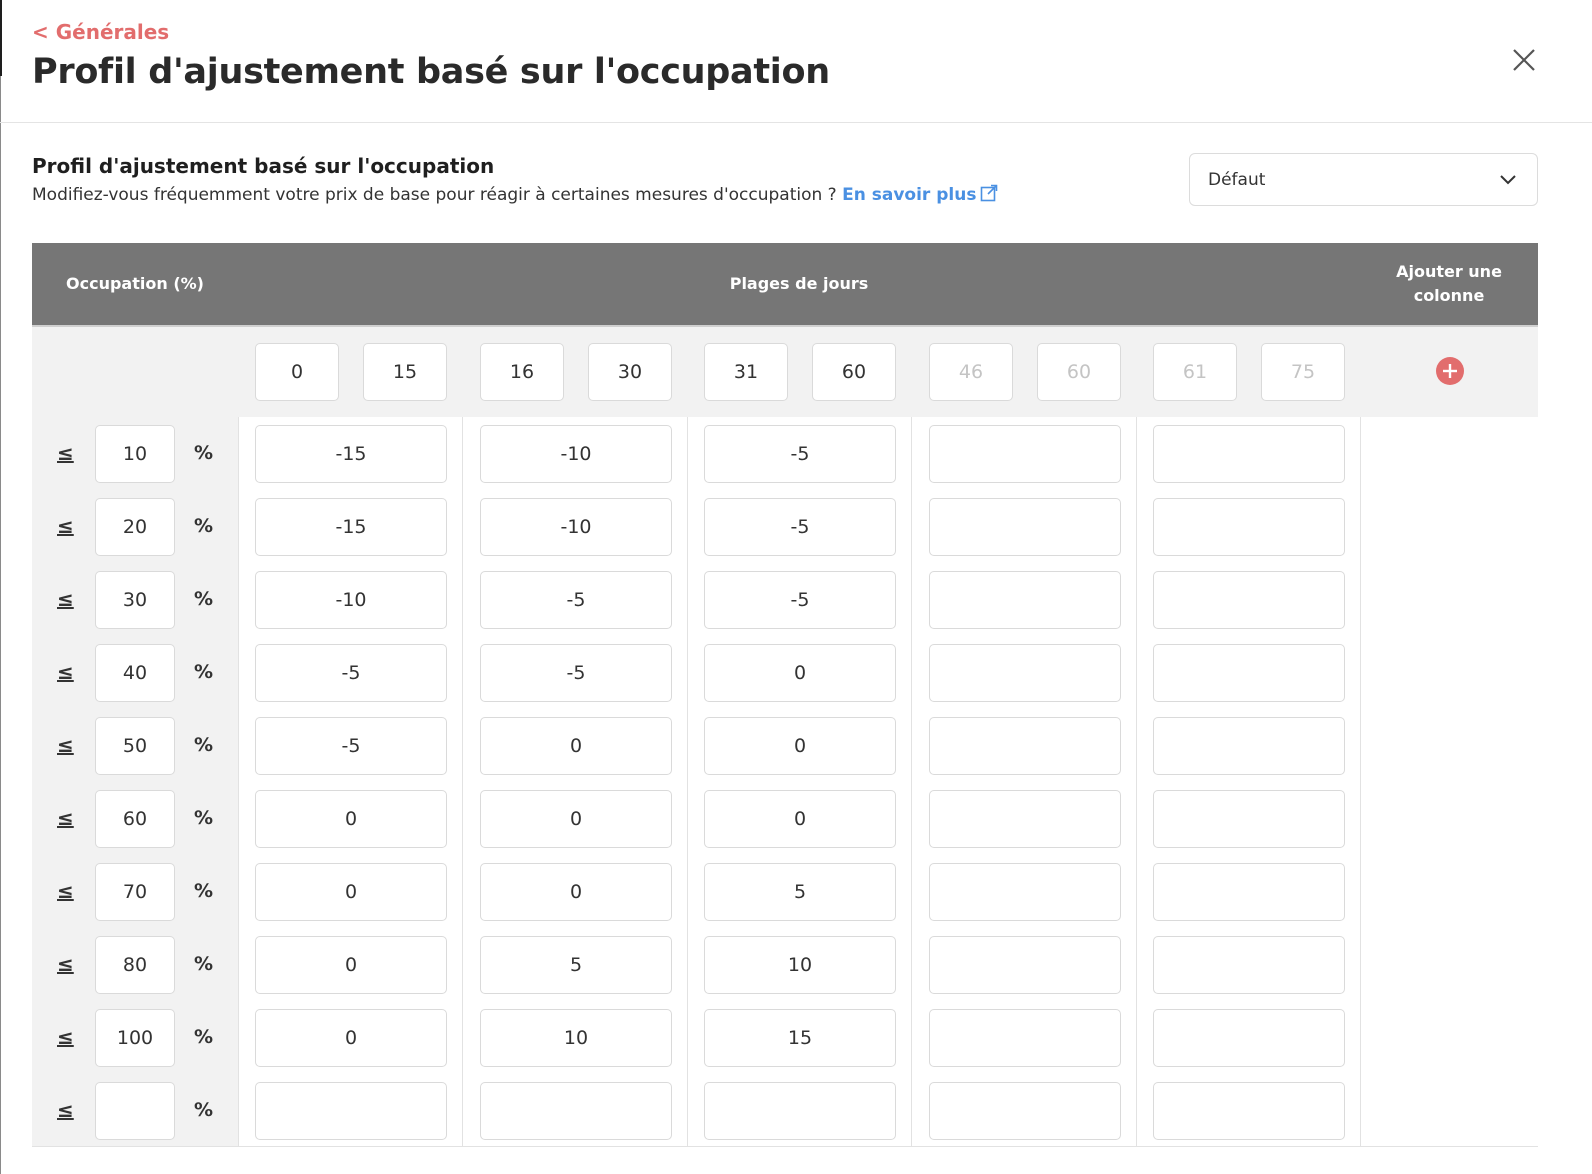  Describe the element at coordinates (971, 372) in the screenshot. I see `range-from-input: 46` at that location.